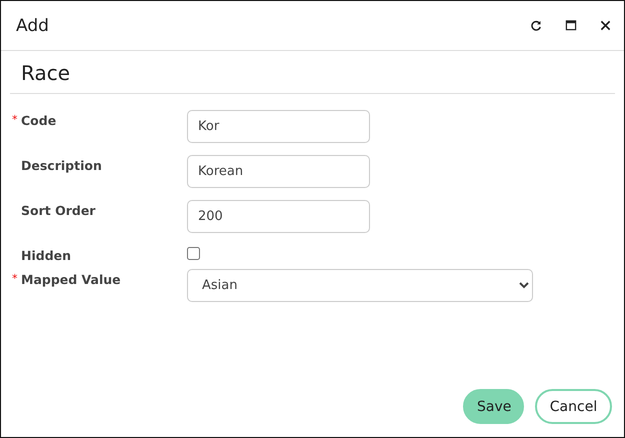 The height and width of the screenshot is (438, 625). I want to click on field-label: Code, so click(38, 120).